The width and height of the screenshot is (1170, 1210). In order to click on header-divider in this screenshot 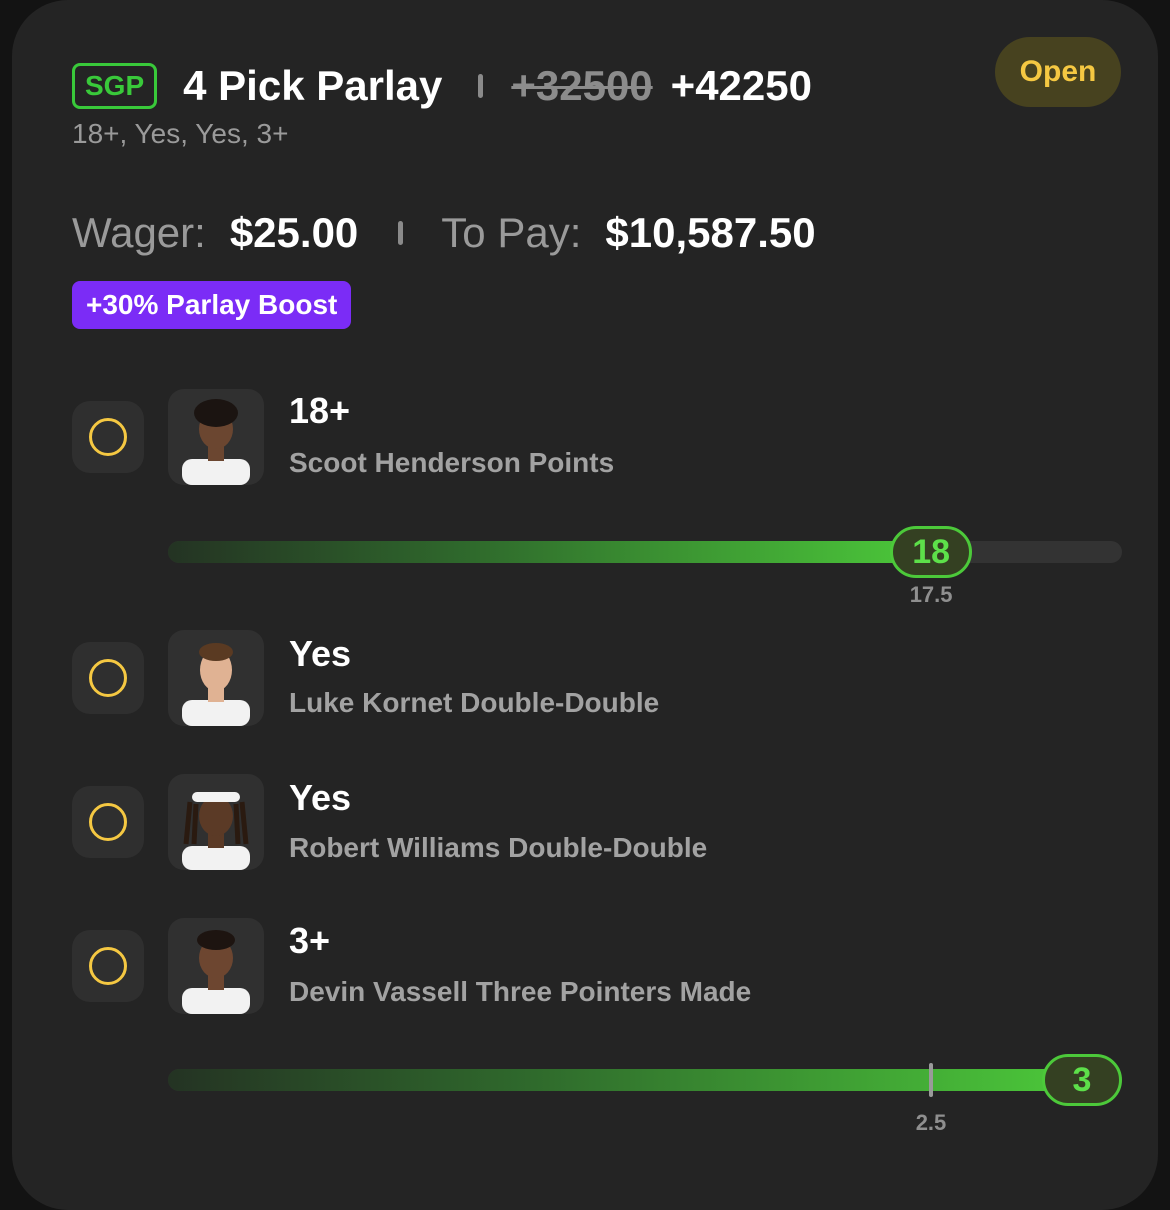, I will do `click(481, 86)`.